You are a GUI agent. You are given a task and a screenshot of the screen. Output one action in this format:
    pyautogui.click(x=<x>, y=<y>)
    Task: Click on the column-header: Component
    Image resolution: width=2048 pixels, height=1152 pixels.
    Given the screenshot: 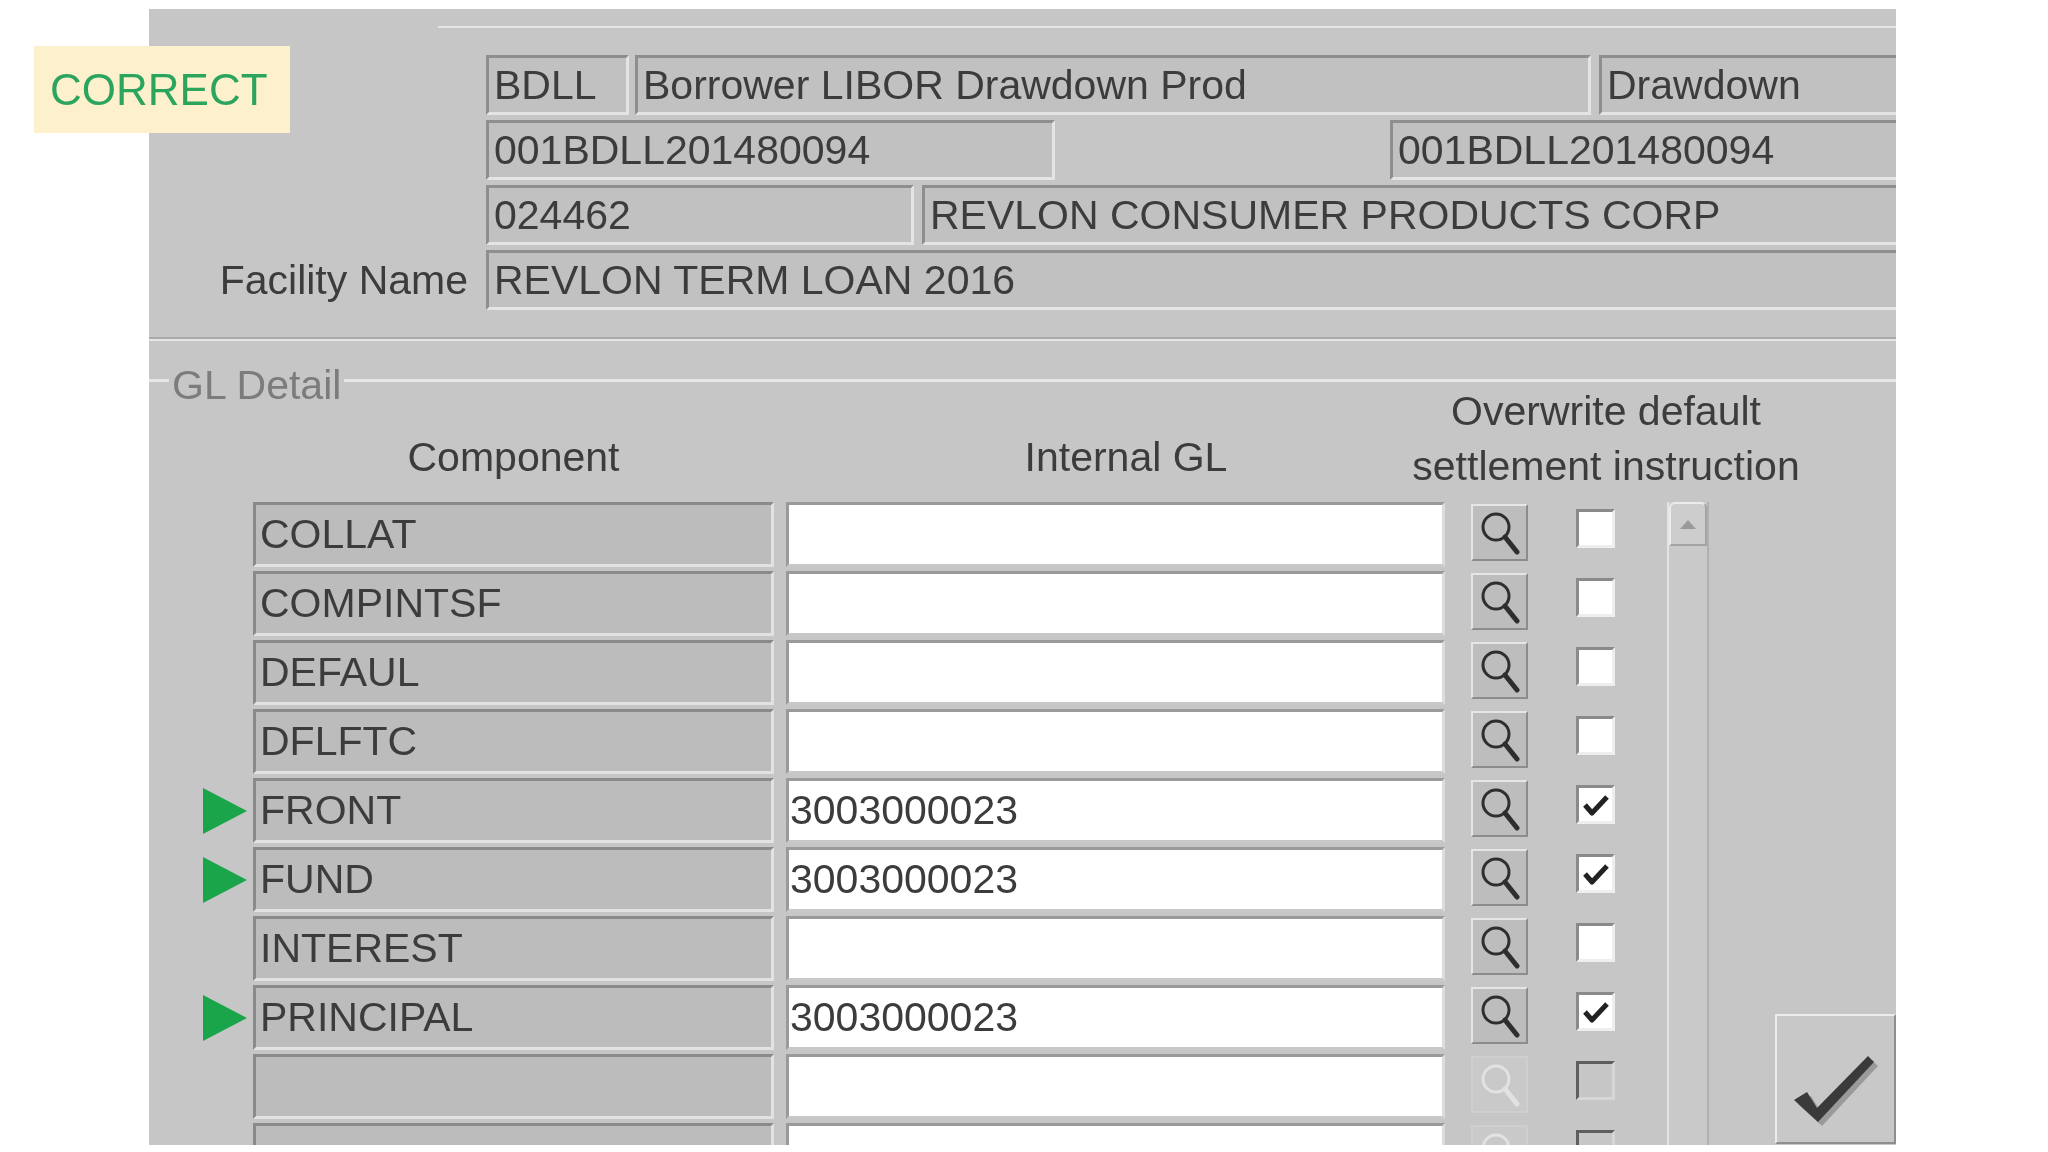 What is the action you would take?
    pyautogui.click(x=513, y=457)
    